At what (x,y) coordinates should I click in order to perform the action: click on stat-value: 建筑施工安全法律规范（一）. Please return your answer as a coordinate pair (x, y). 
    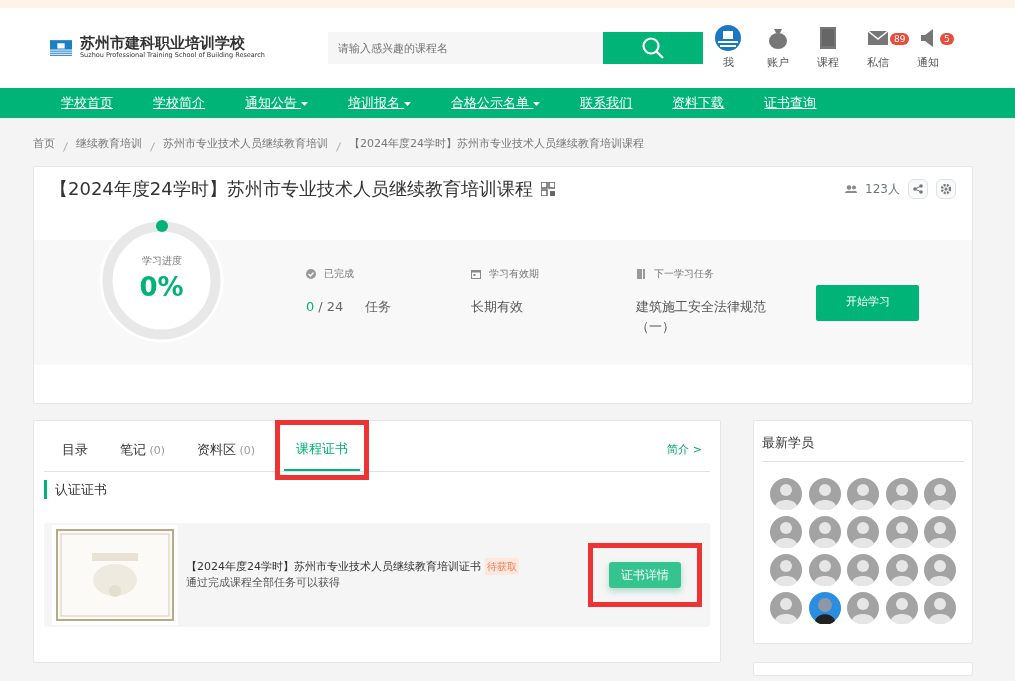
    Looking at the image, I should click on (701, 317).